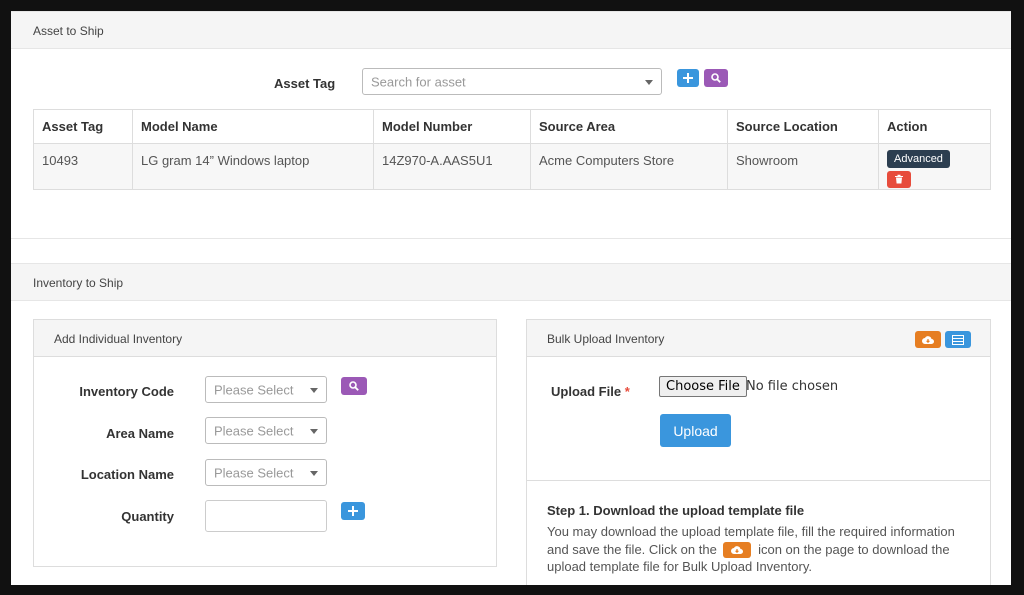 This screenshot has width=1024, height=595. I want to click on choose-file-button: Choose File, so click(703, 386).